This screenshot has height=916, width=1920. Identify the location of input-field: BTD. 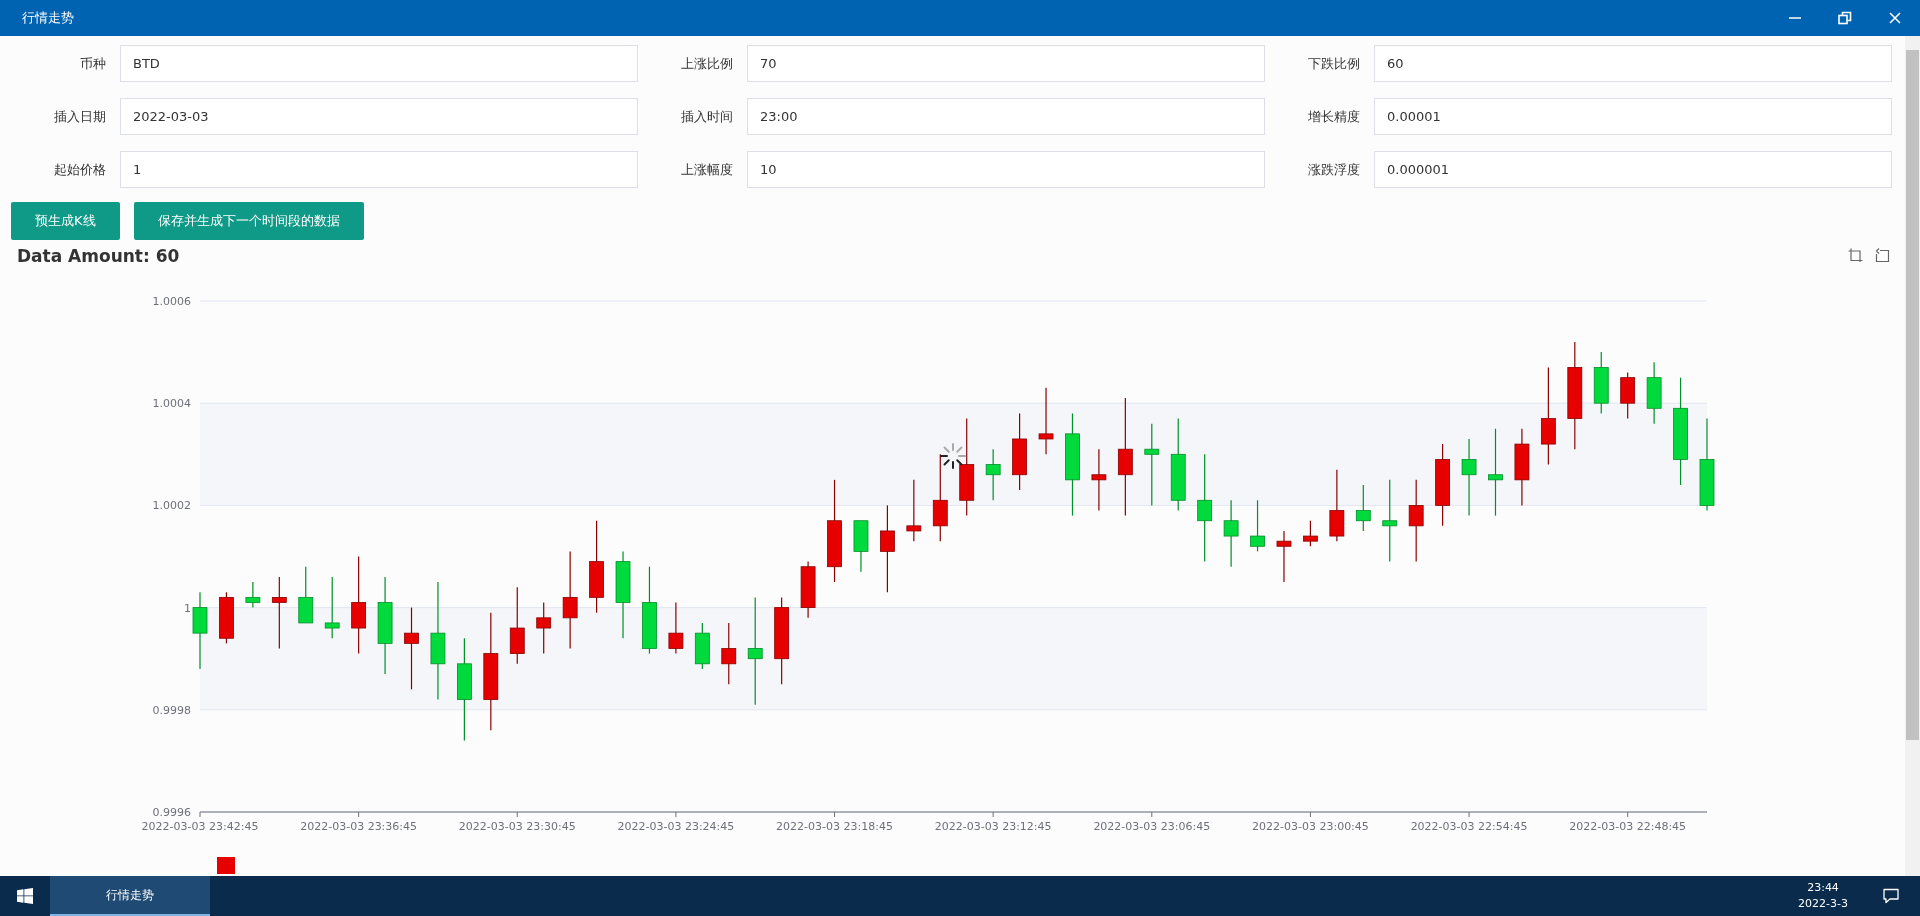
(379, 63).